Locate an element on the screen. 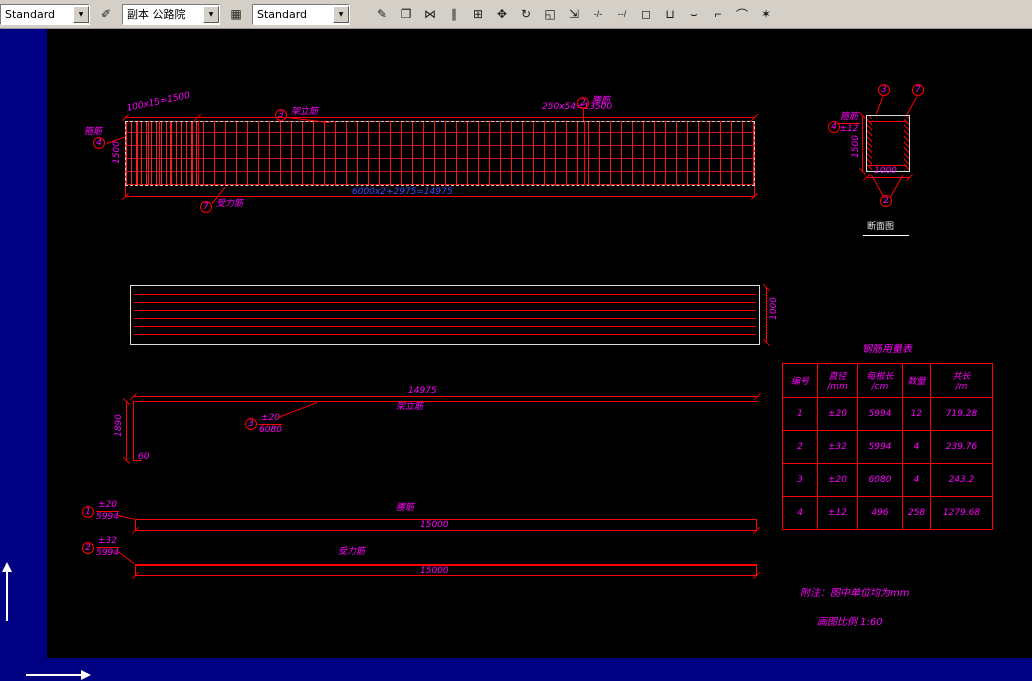 Image resolution: width=1032 pixels, height=681 pixels. style-manager-button: ✐ is located at coordinates (106, 14).